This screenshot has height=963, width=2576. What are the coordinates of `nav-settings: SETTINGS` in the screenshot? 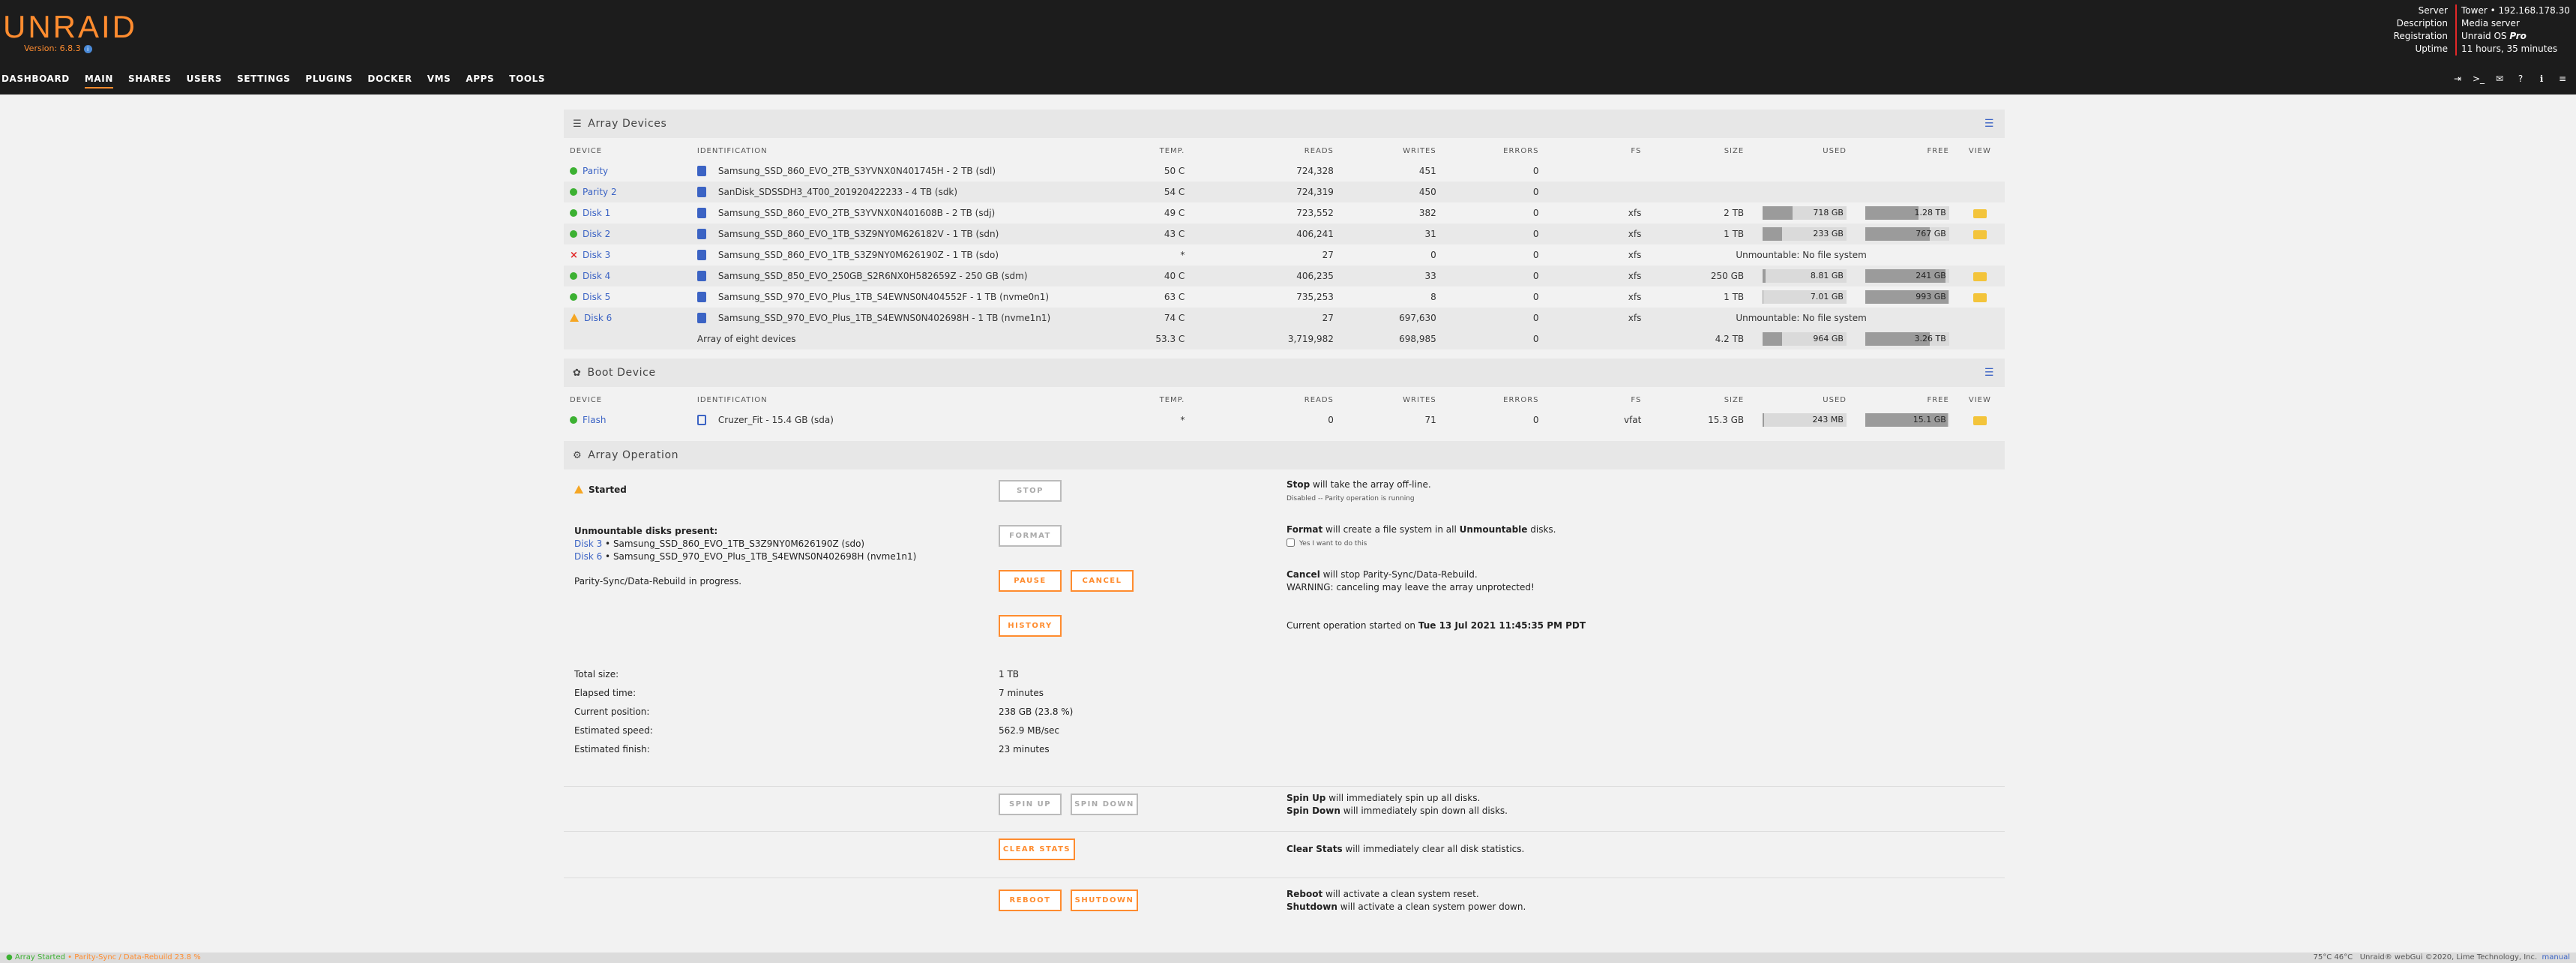 It's located at (263, 81).